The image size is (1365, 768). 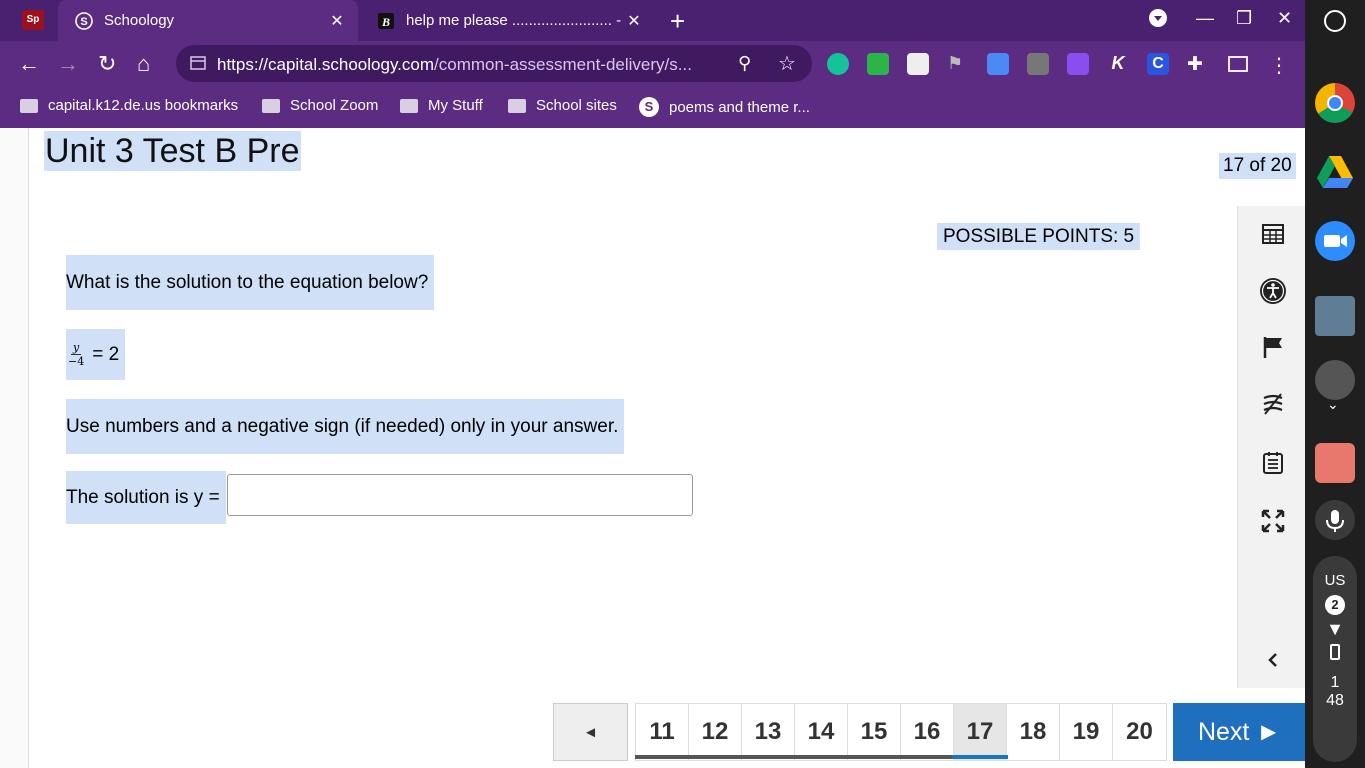 What do you see at coordinates (590, 732) in the screenshot?
I see `previous-button: ◄` at bounding box center [590, 732].